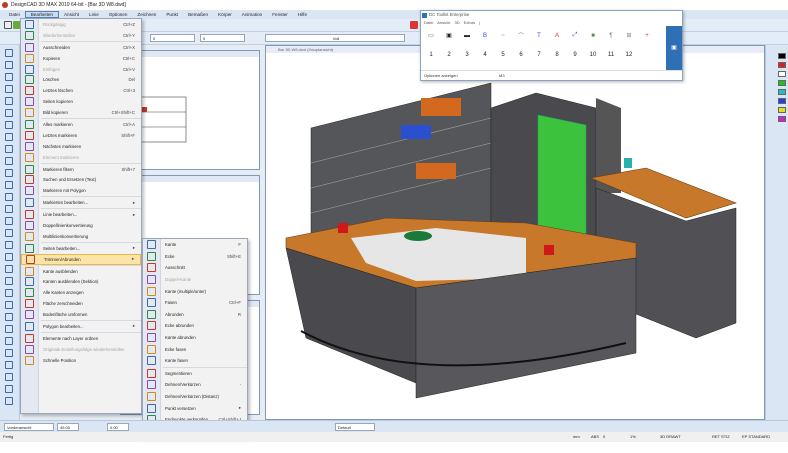 The height and width of the screenshot is (453, 788). I want to click on menu-item-fasen: Fasen Ctrl+F, so click(195, 303).